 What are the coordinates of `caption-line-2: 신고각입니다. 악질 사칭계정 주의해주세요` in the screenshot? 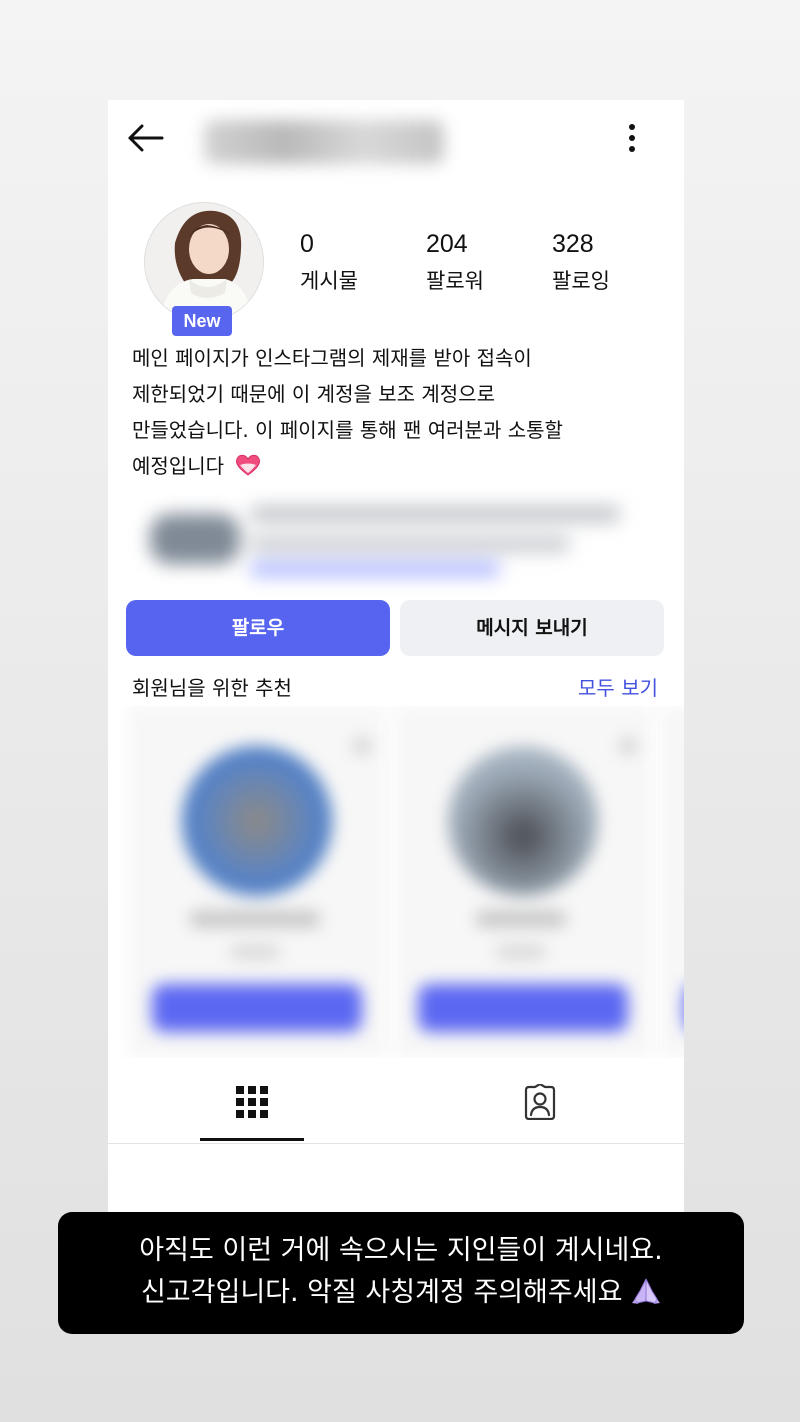 It's located at (401, 1293).